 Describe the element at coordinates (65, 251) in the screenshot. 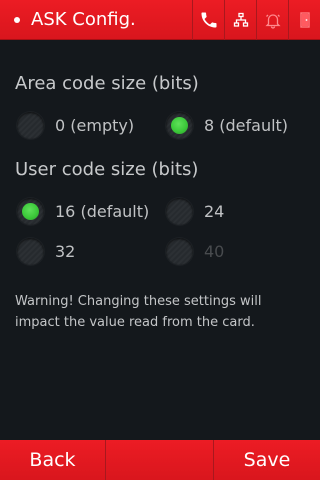

I see `user-code-option-label: 32` at that location.